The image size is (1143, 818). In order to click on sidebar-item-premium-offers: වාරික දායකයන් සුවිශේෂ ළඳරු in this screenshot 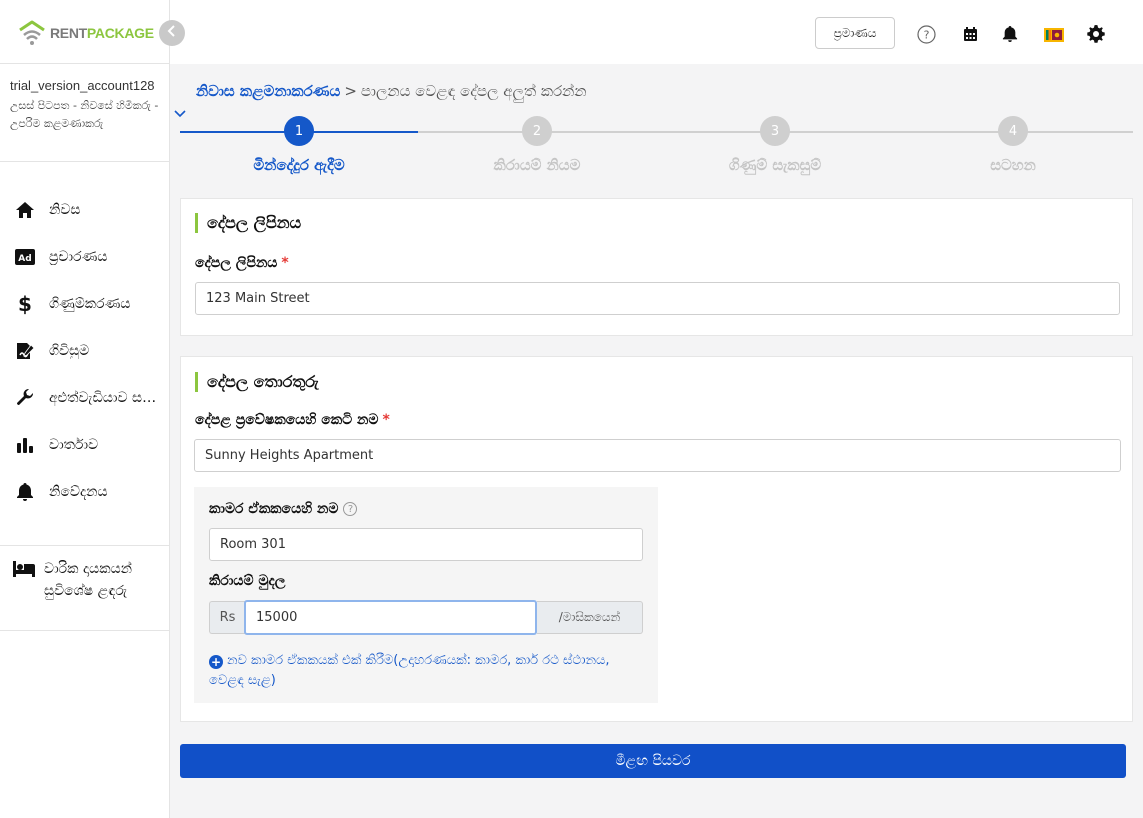, I will do `click(85, 588)`.